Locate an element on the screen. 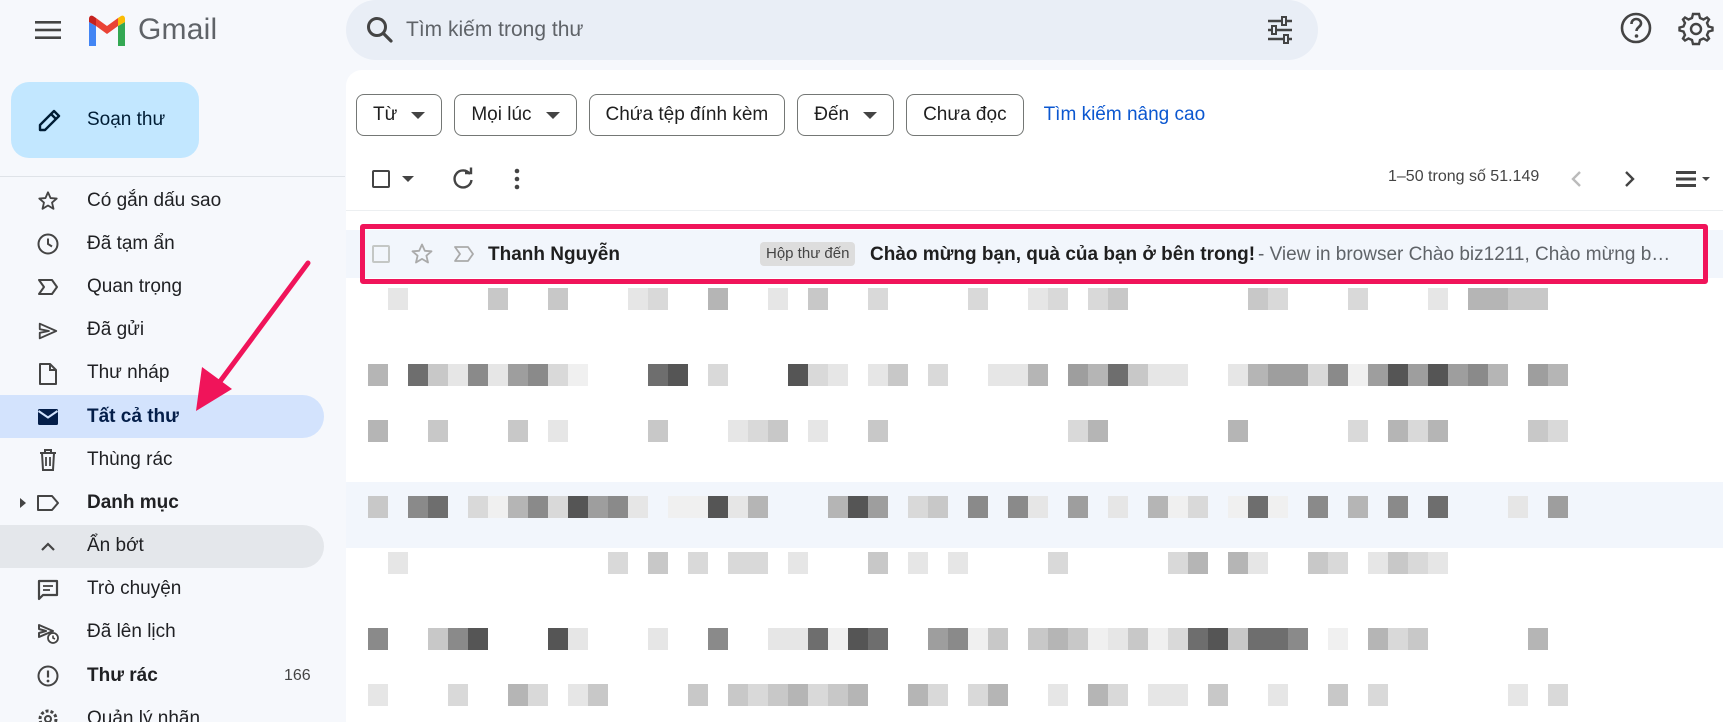 This screenshot has height=722, width=1723. compose-label: Soạn thư is located at coordinates (126, 119).